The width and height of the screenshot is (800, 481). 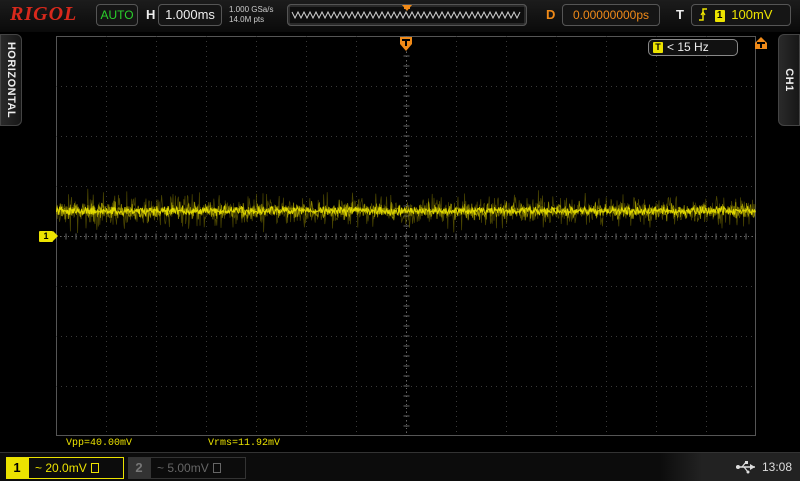 I want to click on system-clock: 13:08, so click(x=777, y=467).